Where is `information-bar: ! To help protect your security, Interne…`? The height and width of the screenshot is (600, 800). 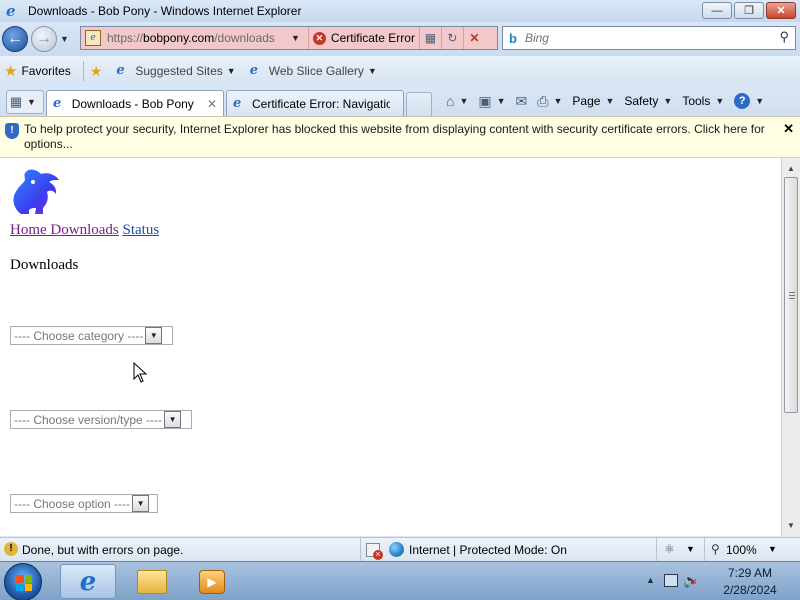
information-bar: ! To help protect your security, Interne… is located at coordinates (400, 137).